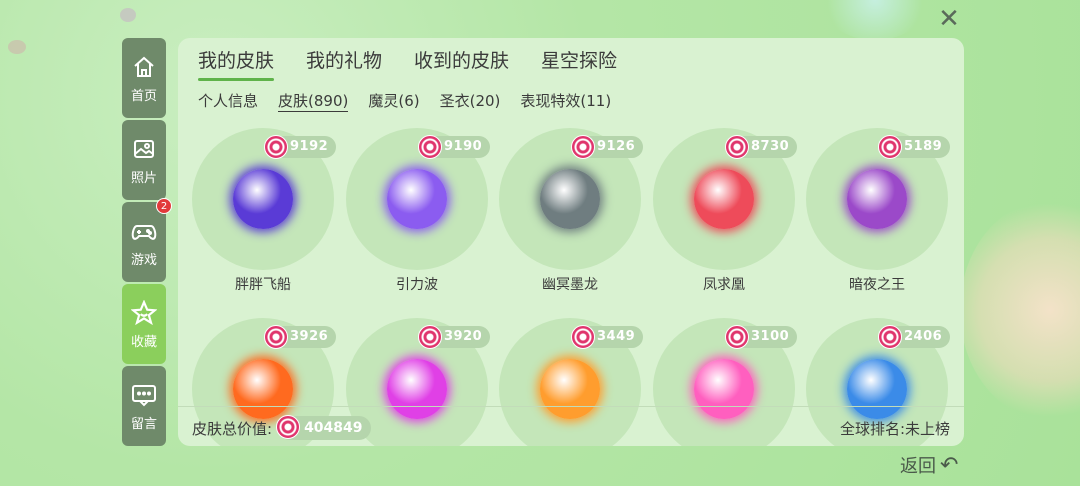  What do you see at coordinates (470, 101) in the screenshot?
I see `subtab-armor: 圣衣(20)` at bounding box center [470, 101].